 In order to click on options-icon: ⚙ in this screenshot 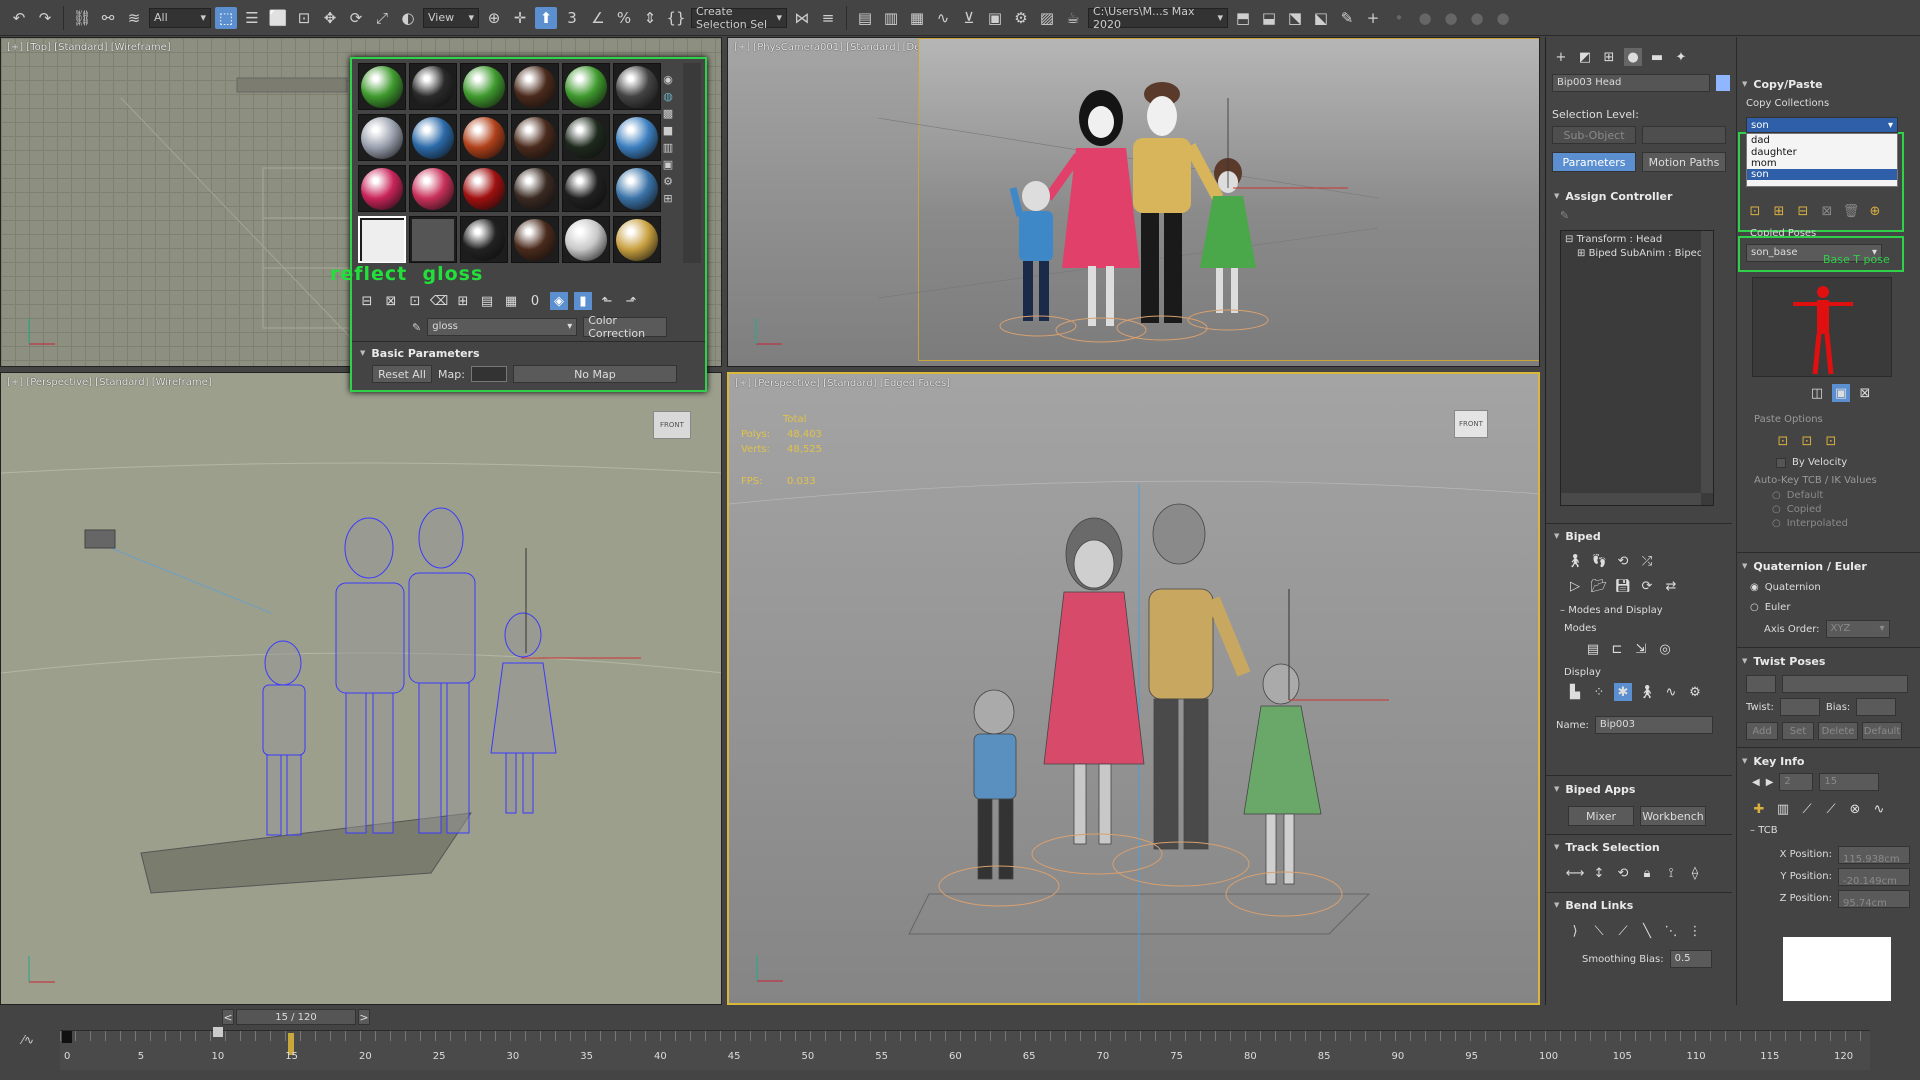, I will do `click(668, 181)`.